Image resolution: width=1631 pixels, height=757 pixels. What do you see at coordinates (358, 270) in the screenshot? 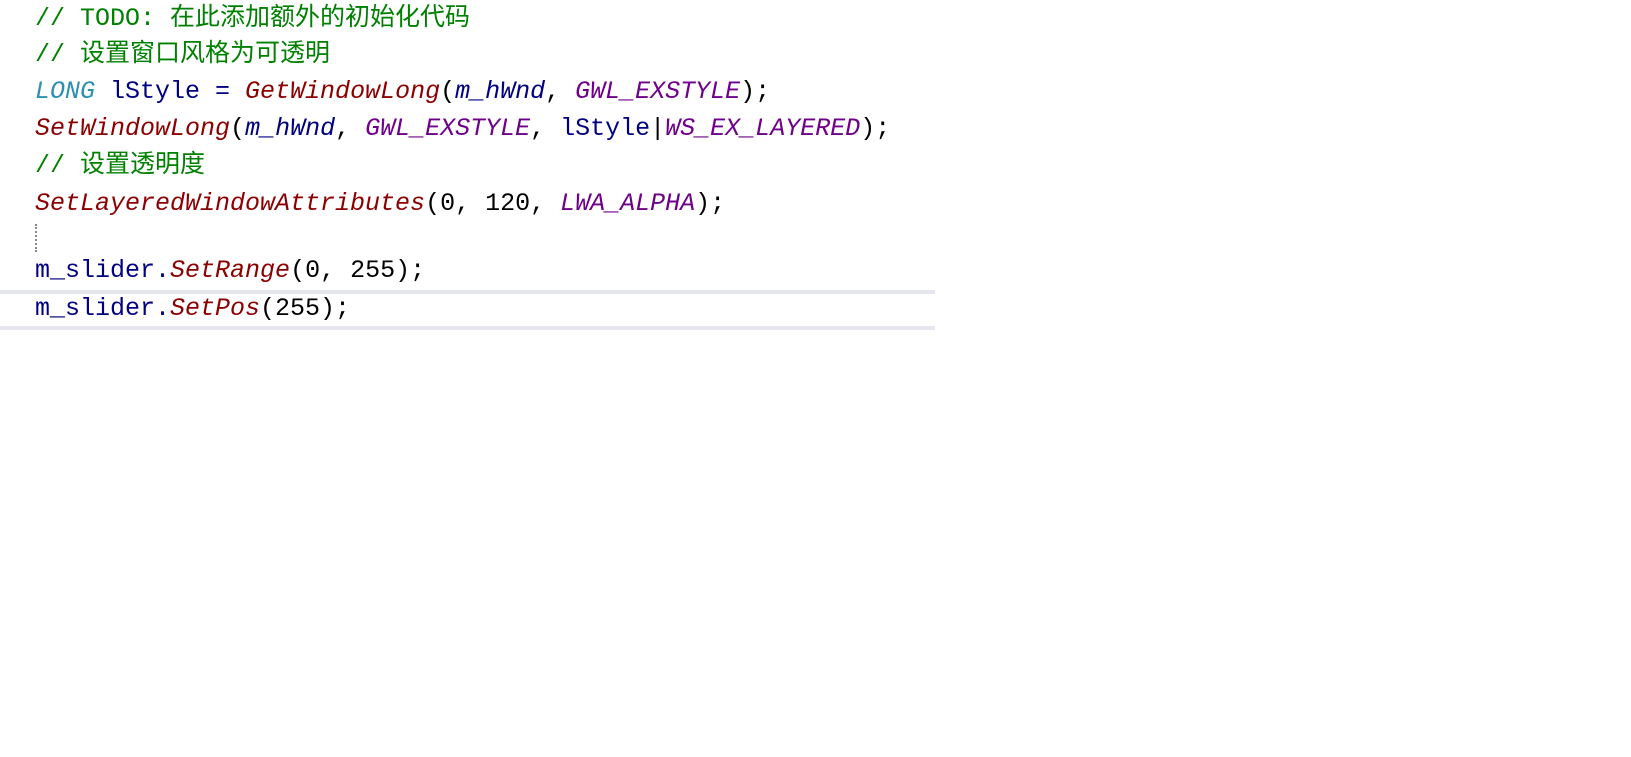
I see `code-token-plain: (0, 255);` at bounding box center [358, 270].